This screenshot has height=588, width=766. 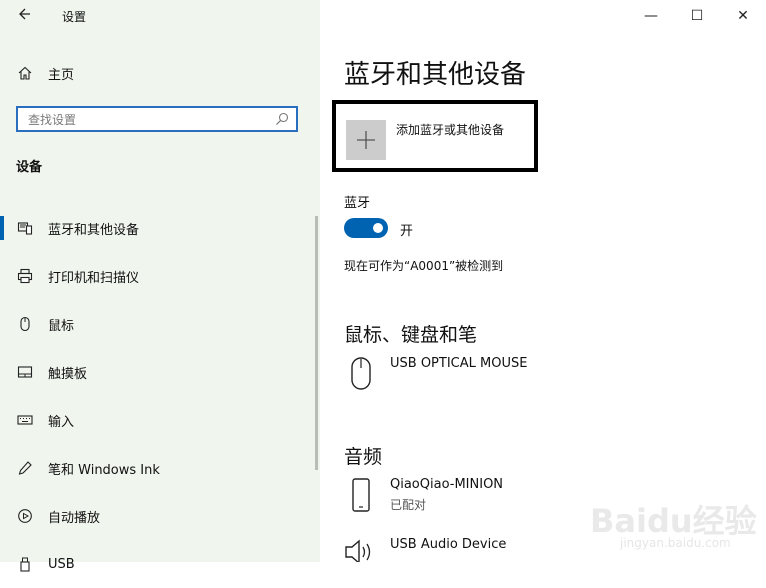 What do you see at coordinates (68, 374) in the screenshot?
I see `sidebar-item-label: 触摸板` at bounding box center [68, 374].